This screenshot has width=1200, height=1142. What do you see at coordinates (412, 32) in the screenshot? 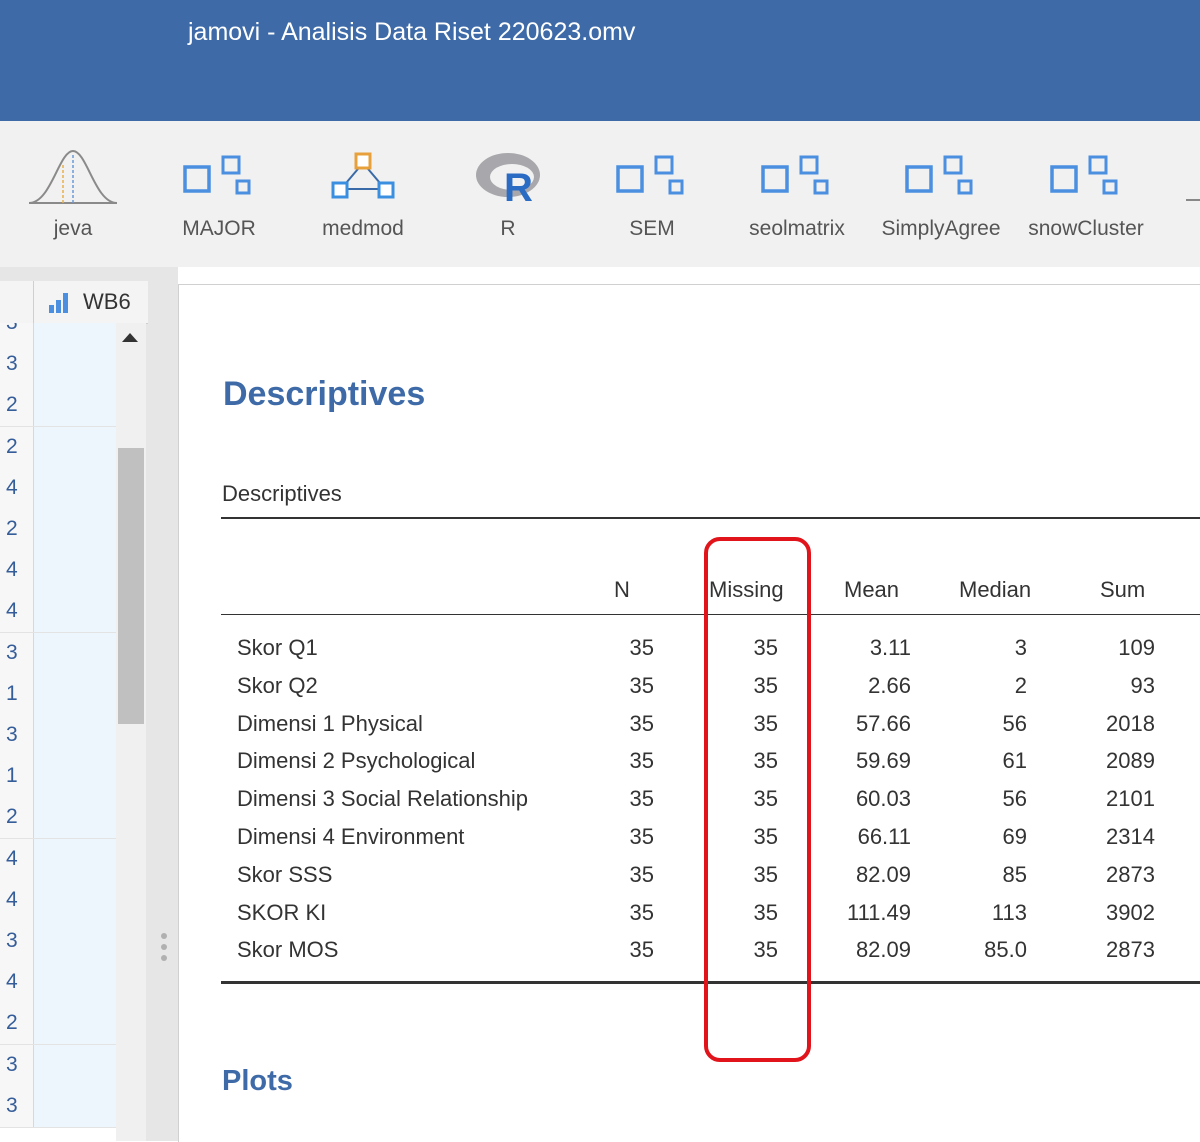
I see `window-title: jamovi - Analisis Data Riset 220623.omv` at bounding box center [412, 32].